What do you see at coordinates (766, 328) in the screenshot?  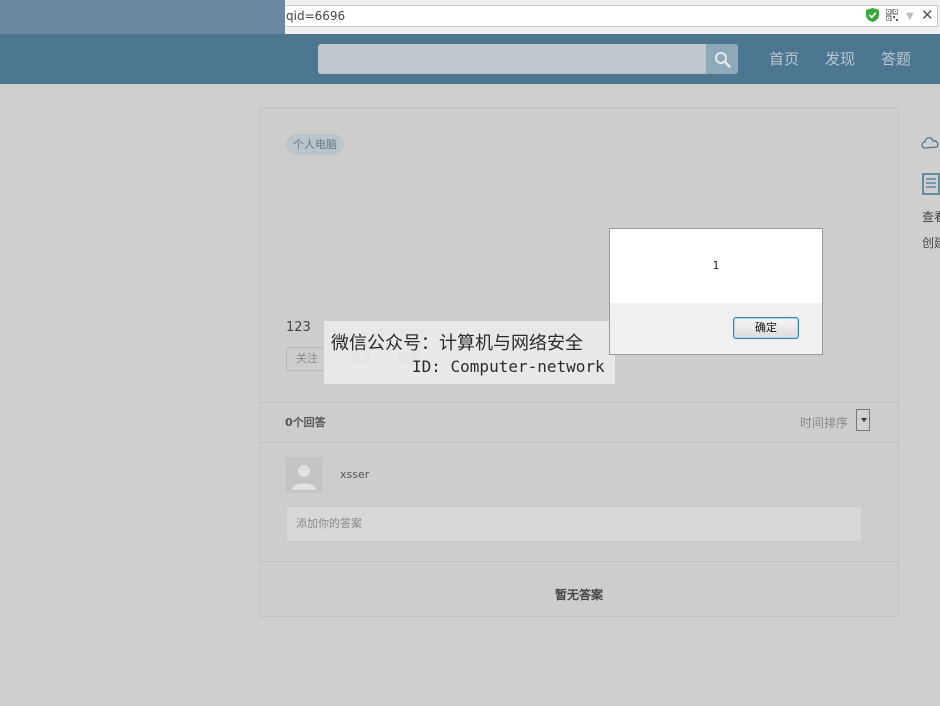 I see `ok-button: 确定` at bounding box center [766, 328].